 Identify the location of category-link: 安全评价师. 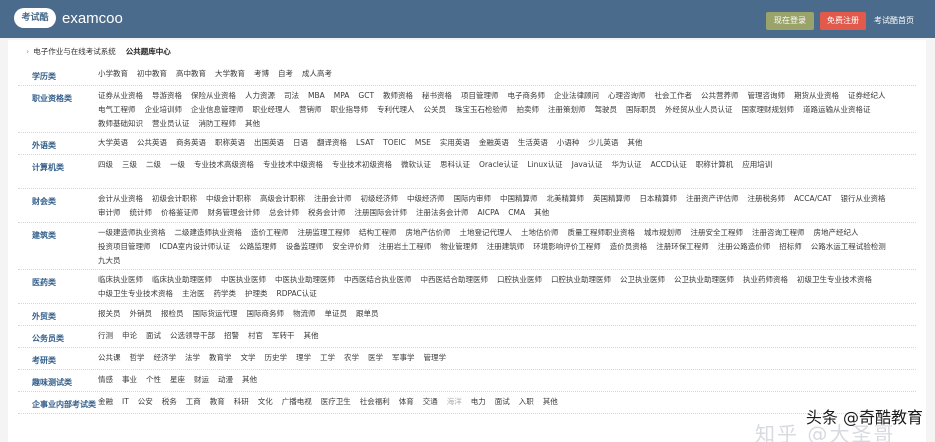
(351, 247).